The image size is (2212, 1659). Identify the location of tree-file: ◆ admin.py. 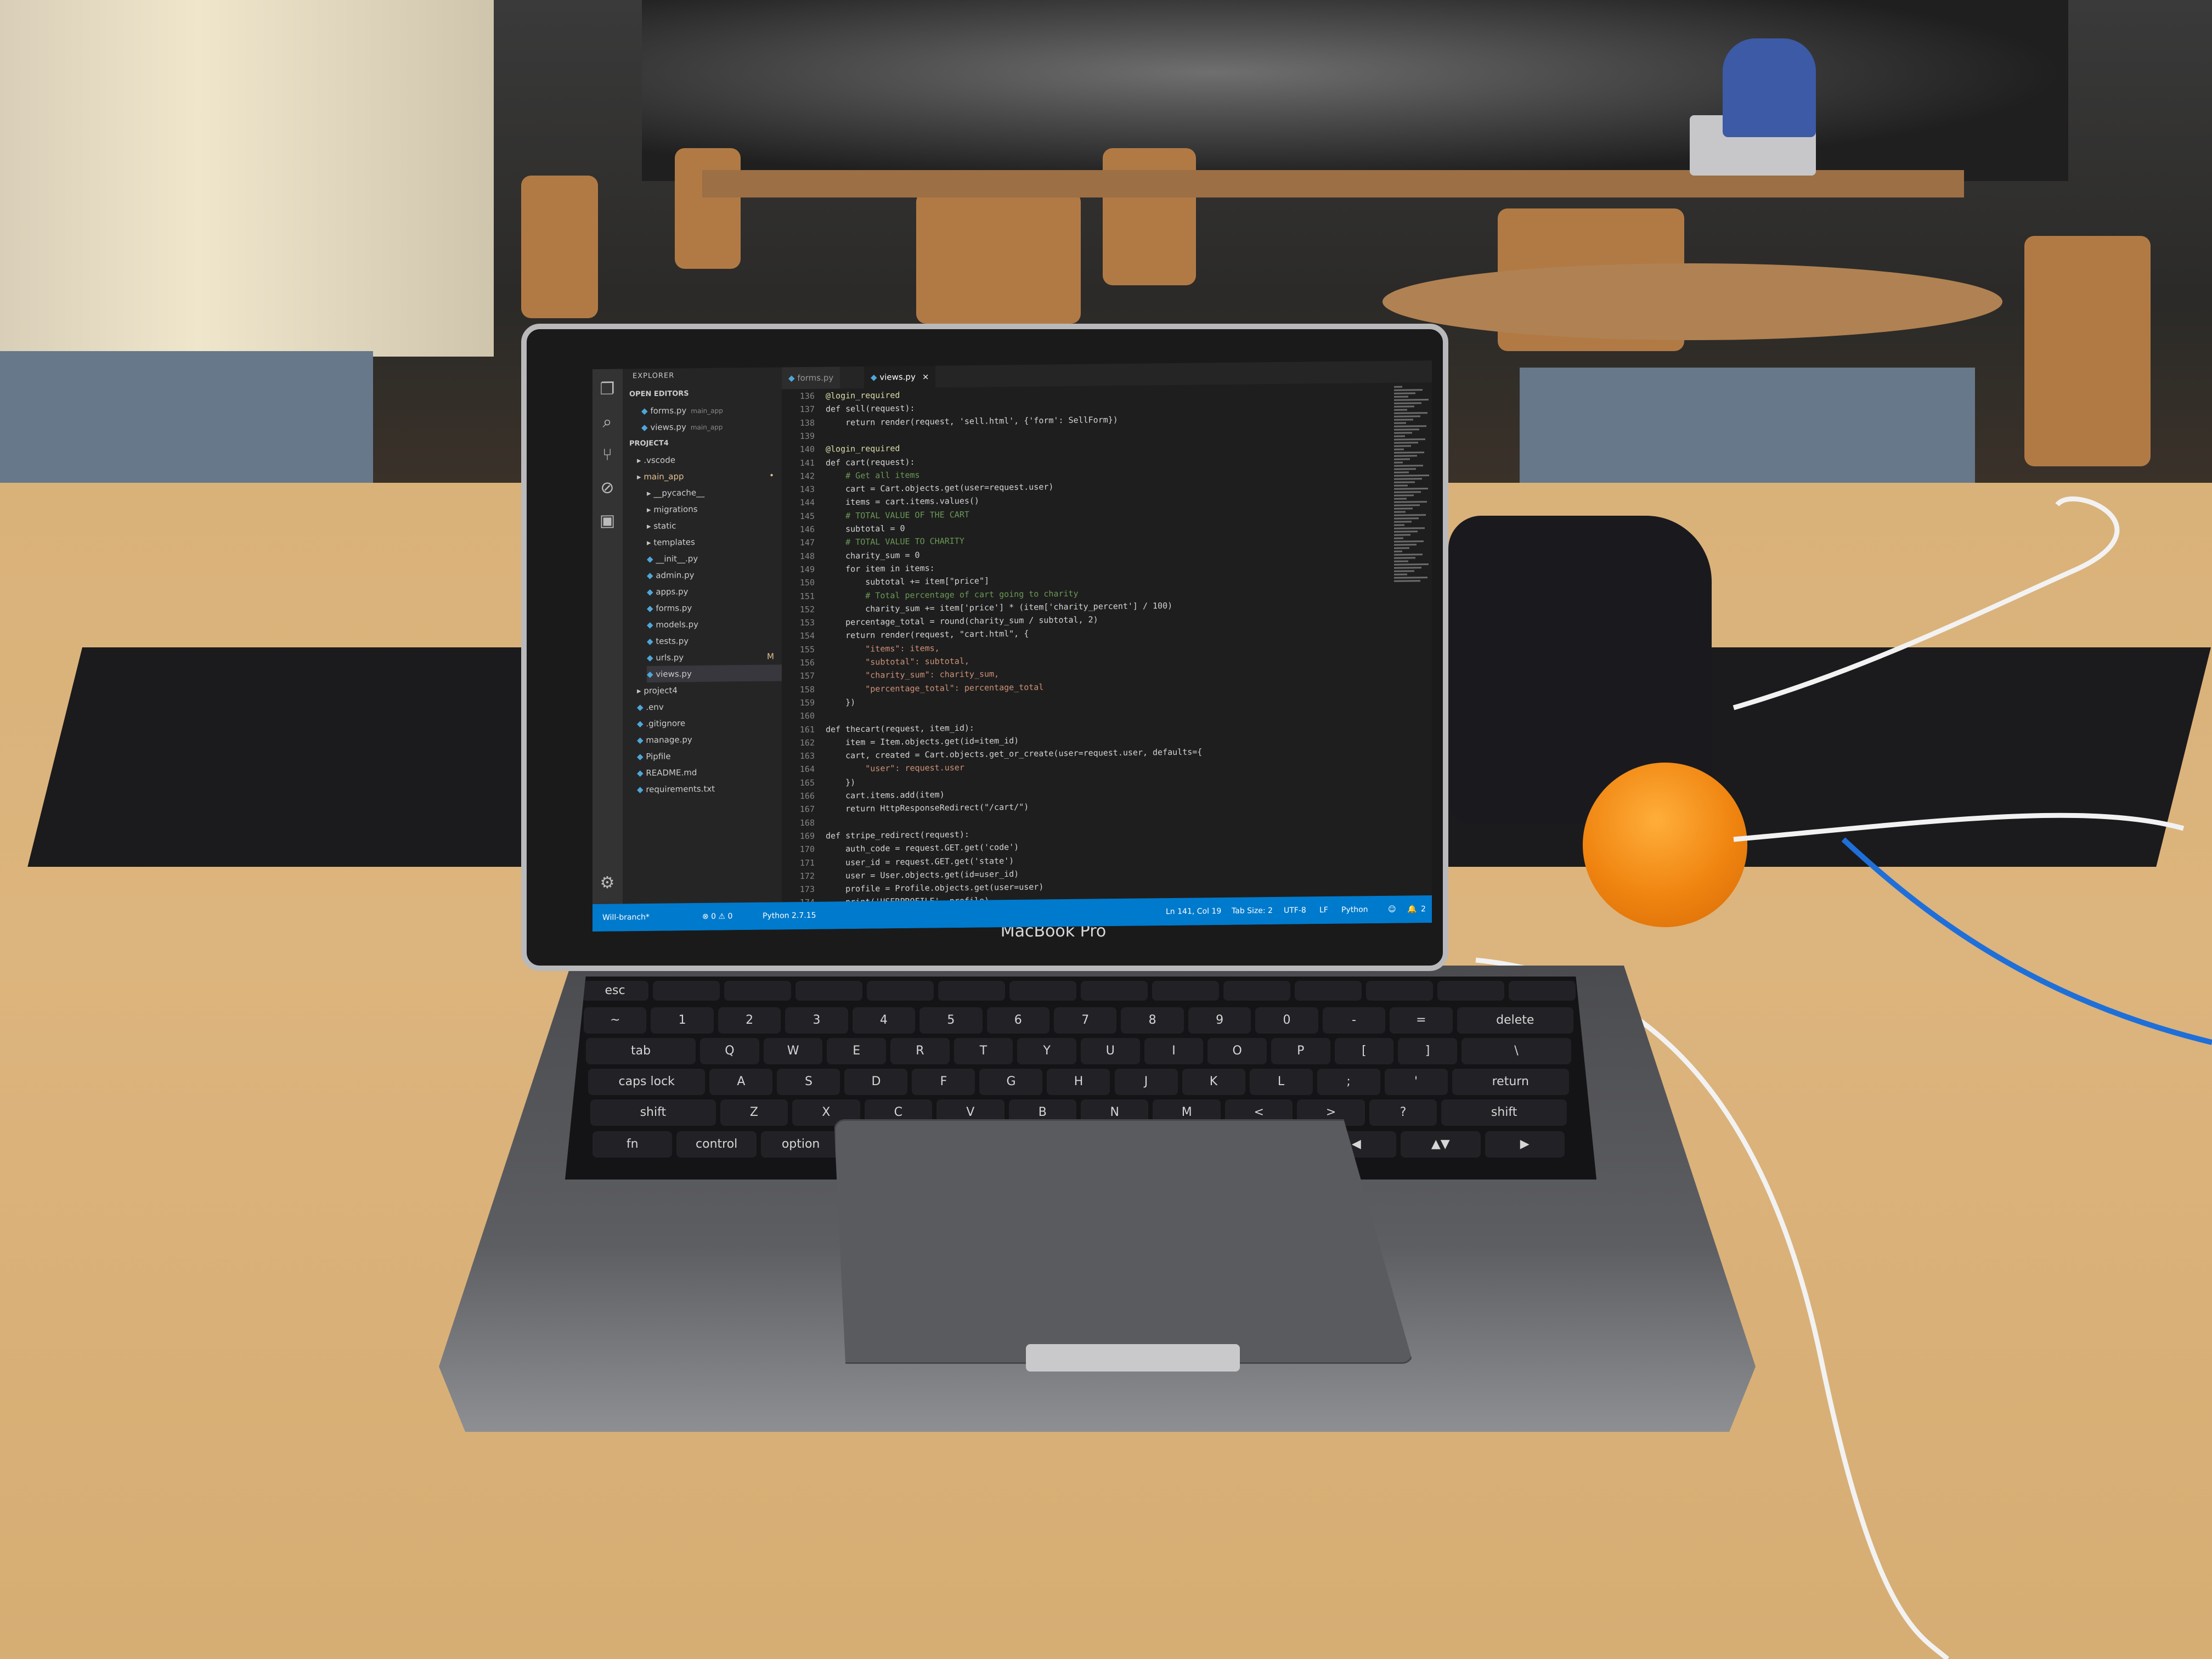
(715, 575).